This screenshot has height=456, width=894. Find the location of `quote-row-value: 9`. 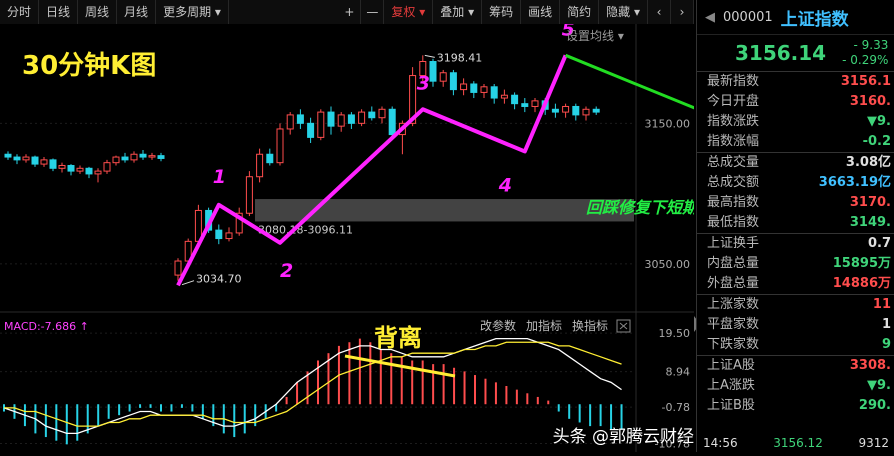

quote-row-value: 9 is located at coordinates (886, 344).